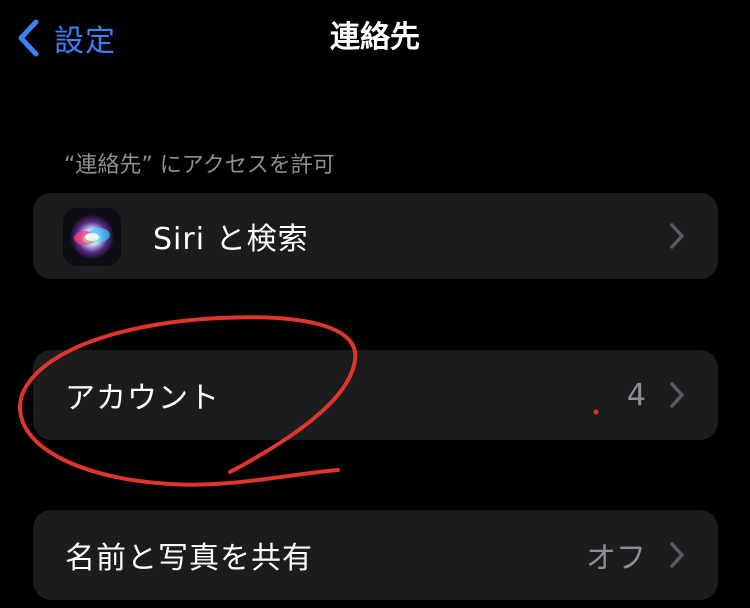  I want to click on row-accounts: アカウント 4, so click(375, 395).